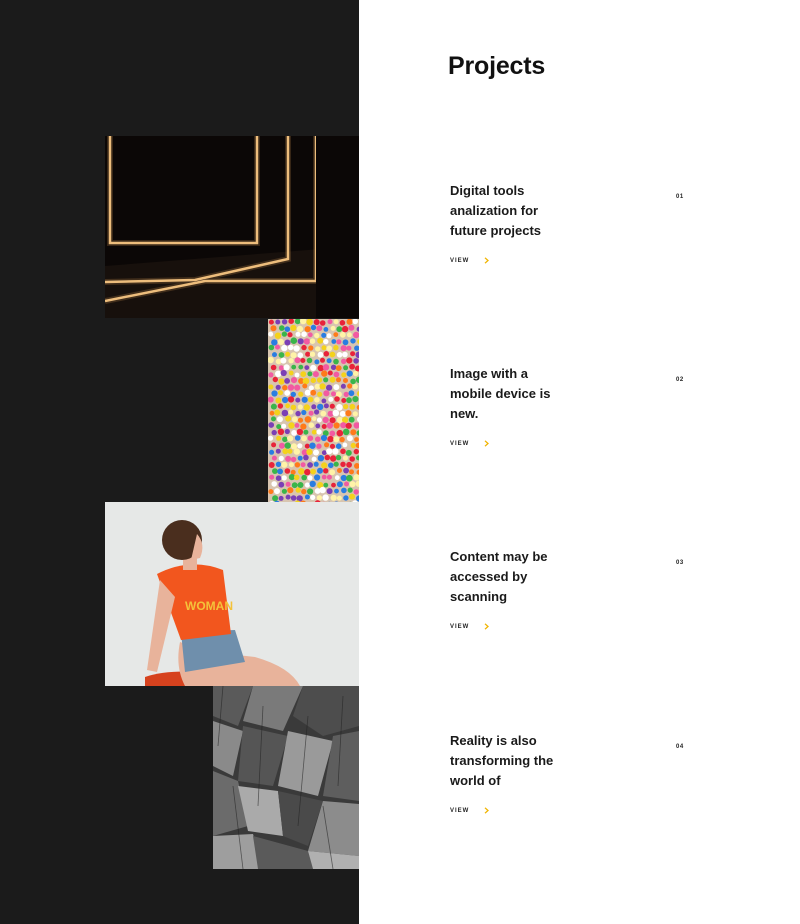 This screenshot has width=800, height=924. Describe the element at coordinates (313, 410) in the screenshot. I see `project-image-candy-beads` at that location.